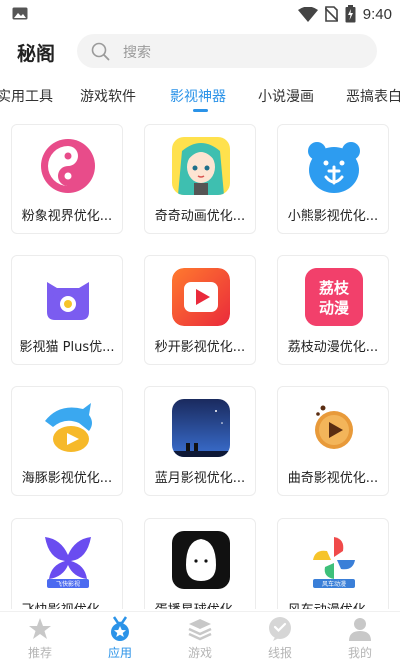 The width and height of the screenshot is (400, 667). I want to click on anime-girl-icon, so click(201, 166).